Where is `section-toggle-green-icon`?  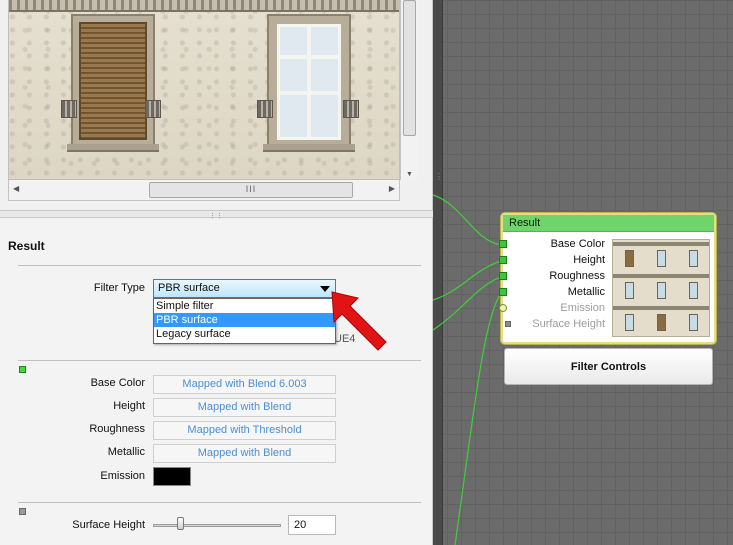 section-toggle-green-icon is located at coordinates (22, 369).